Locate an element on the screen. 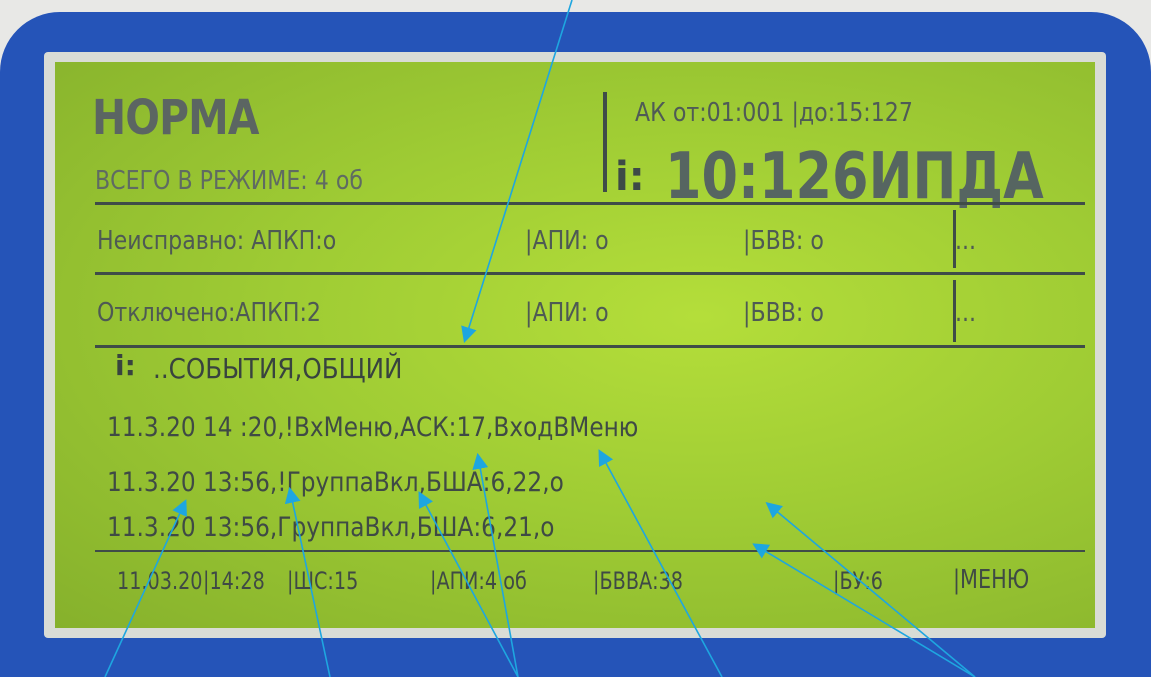  event-item: 11.3.20 13:56,!ГруппаВкл,БША:6,22,о is located at coordinates (335, 482).